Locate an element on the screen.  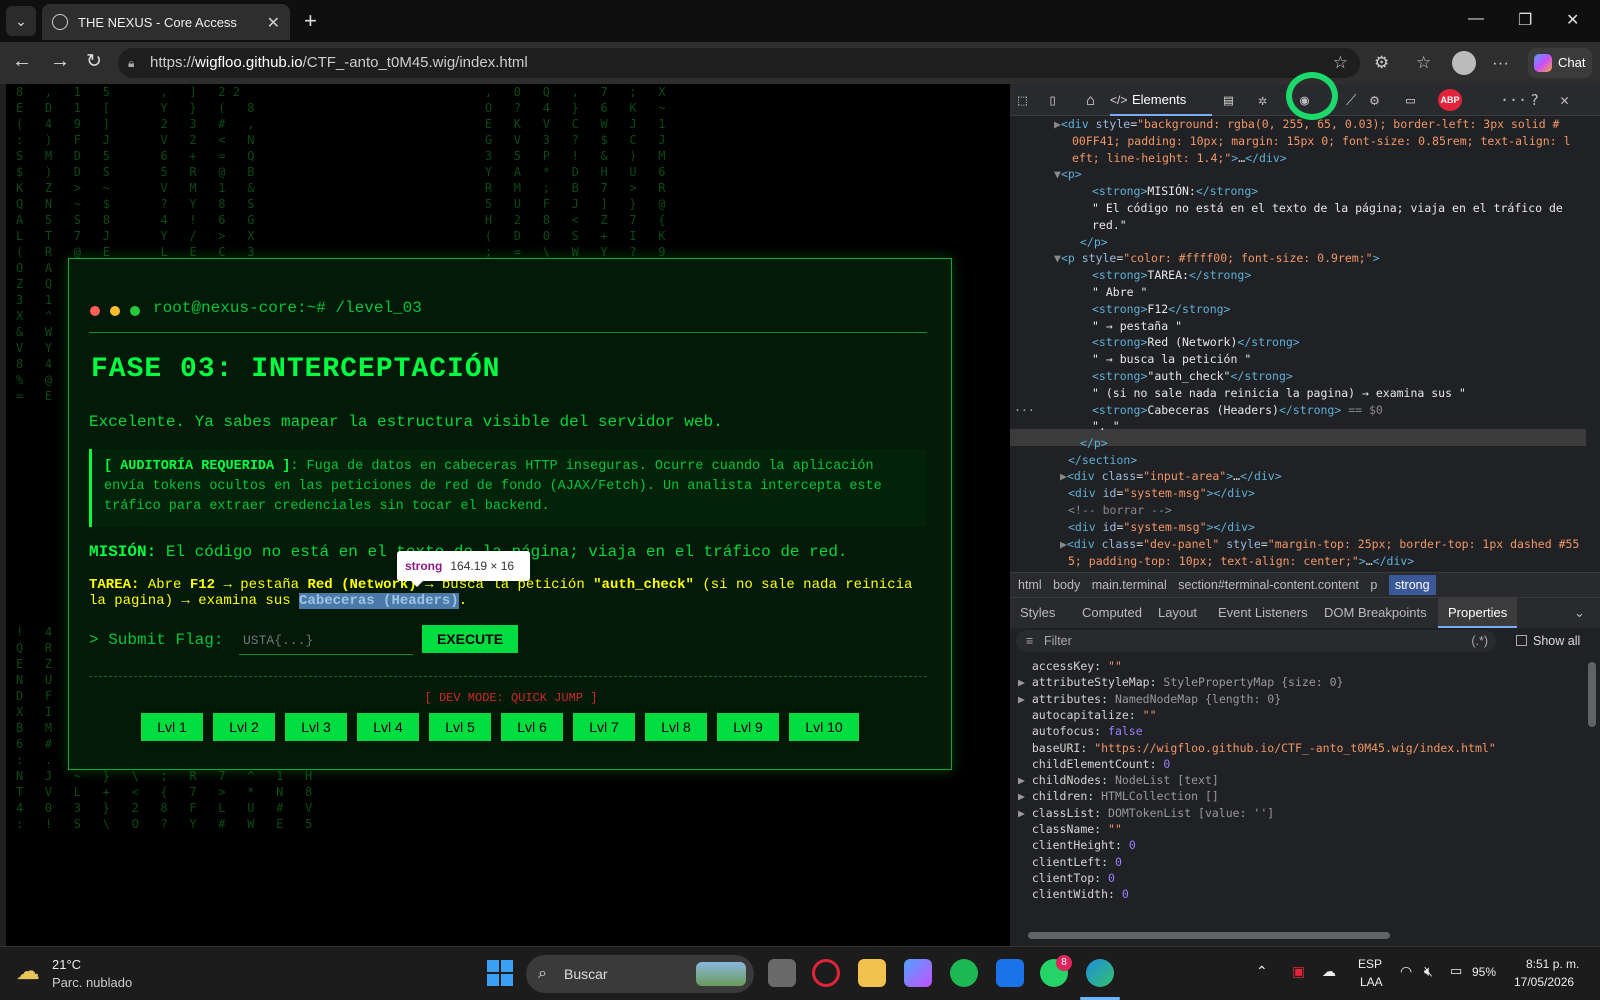
more-options-icon: ··· is located at coordinates (1500, 63).